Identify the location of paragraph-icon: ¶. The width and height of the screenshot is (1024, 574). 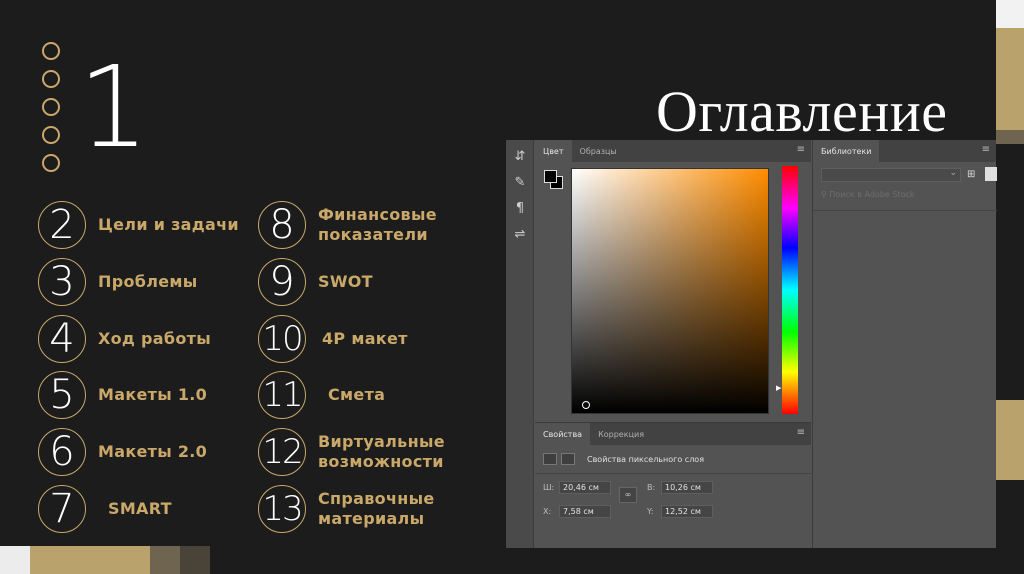
(520, 209).